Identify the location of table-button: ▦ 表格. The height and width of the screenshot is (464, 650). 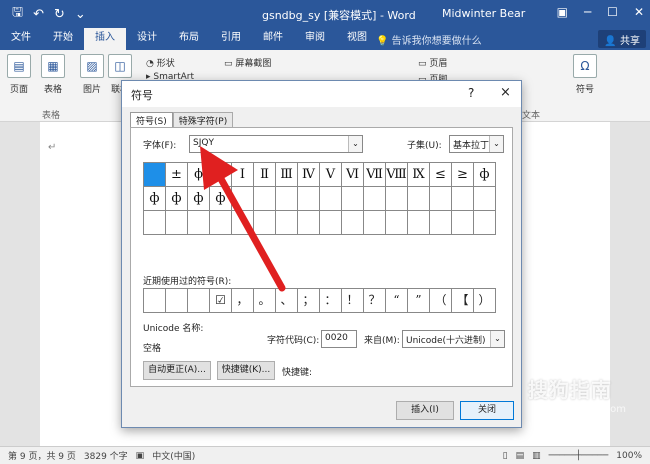
(53, 74).